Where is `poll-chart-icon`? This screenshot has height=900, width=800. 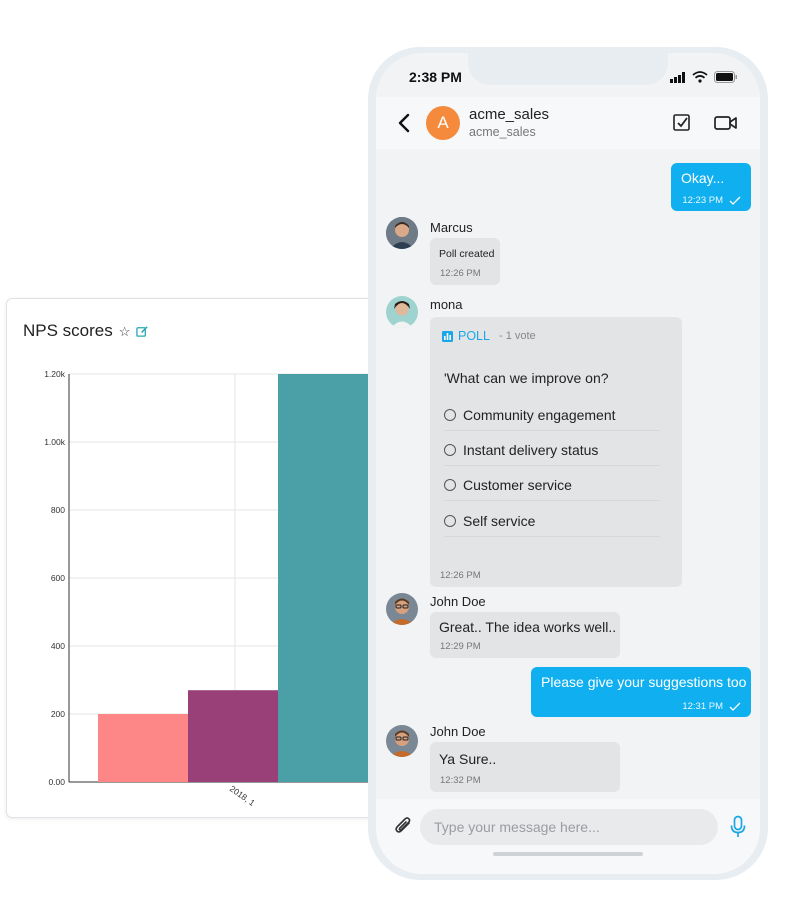
poll-chart-icon is located at coordinates (447, 336).